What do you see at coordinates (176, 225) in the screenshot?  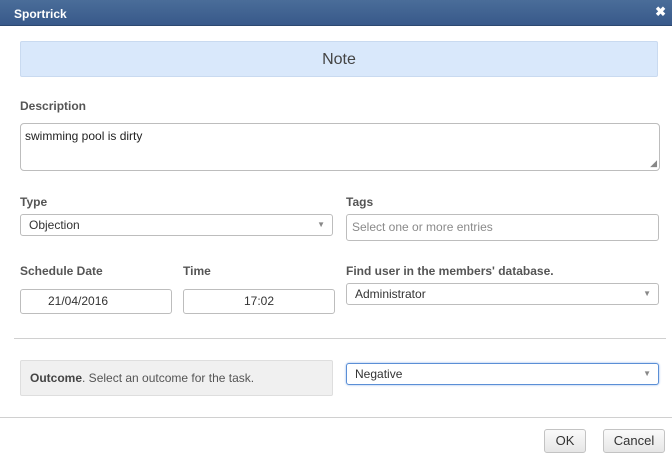 I see `type-select: Objection ▼` at bounding box center [176, 225].